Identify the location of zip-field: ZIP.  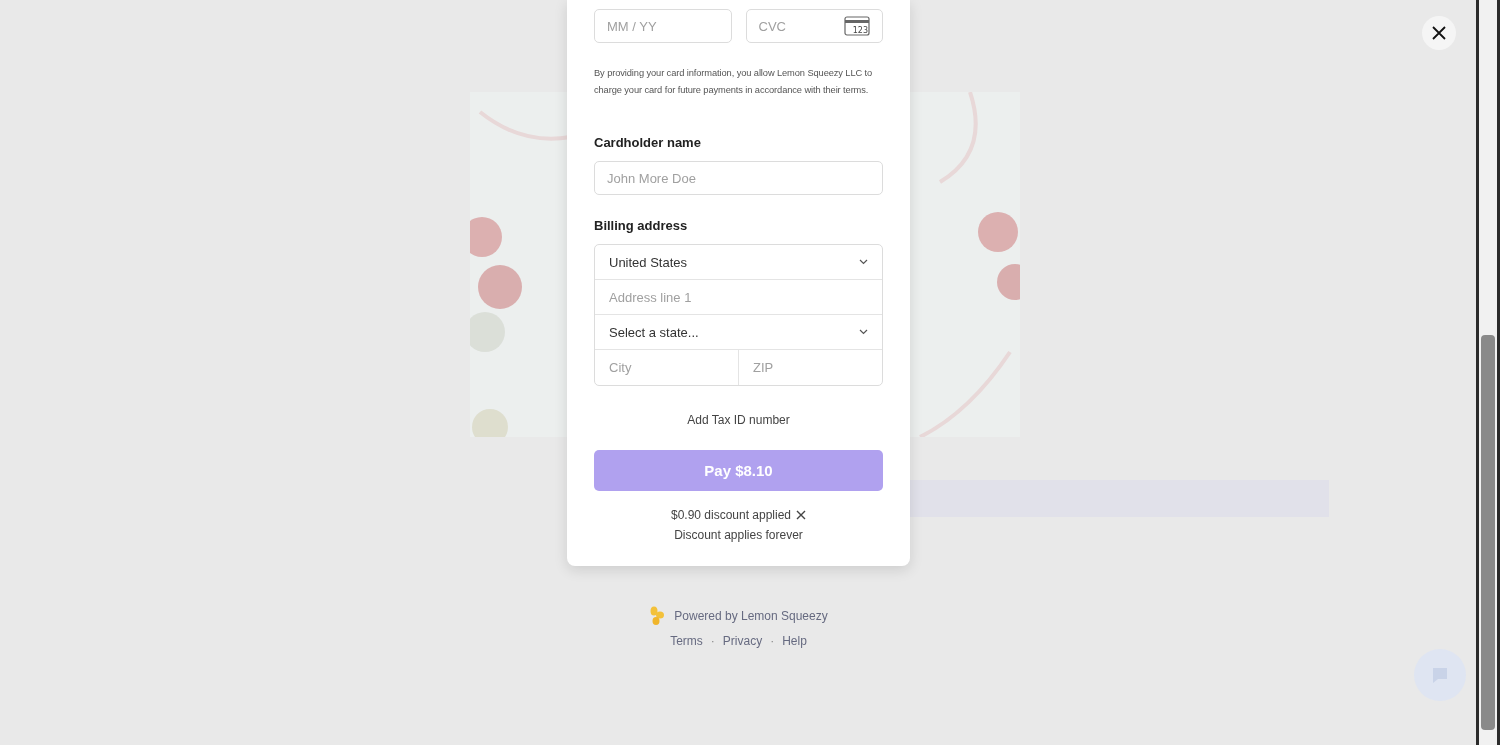
(810, 367).